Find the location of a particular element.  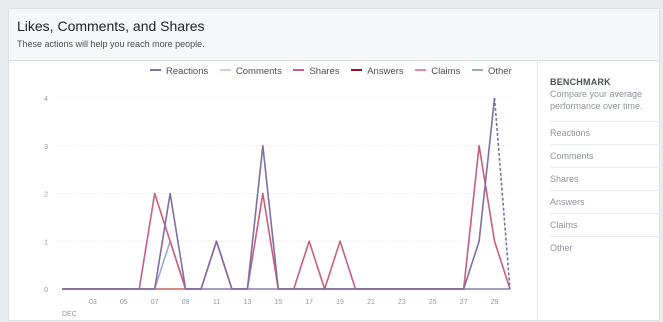

x-axis-month-label: DEC is located at coordinates (69, 314).